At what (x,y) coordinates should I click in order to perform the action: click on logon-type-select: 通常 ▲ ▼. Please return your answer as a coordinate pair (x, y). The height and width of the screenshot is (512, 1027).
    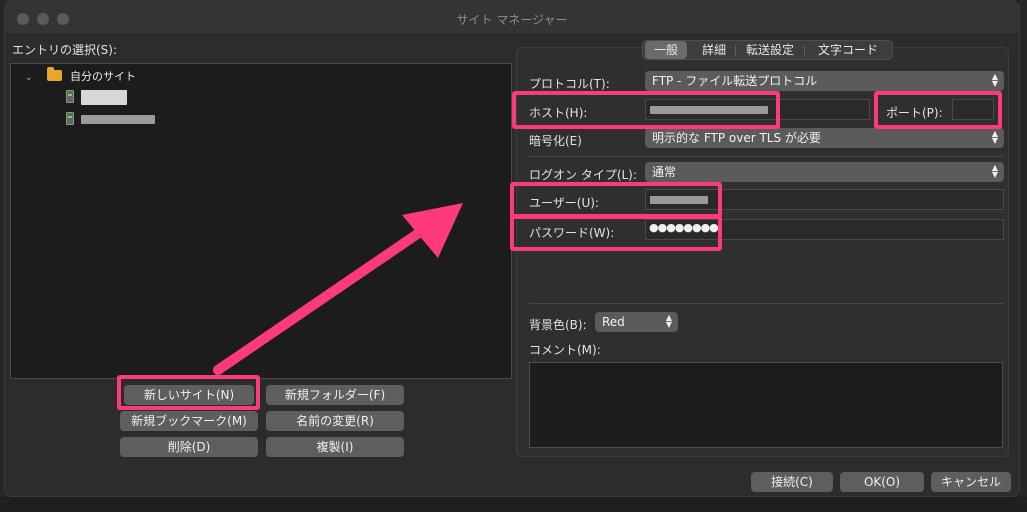
    Looking at the image, I should click on (824, 172).